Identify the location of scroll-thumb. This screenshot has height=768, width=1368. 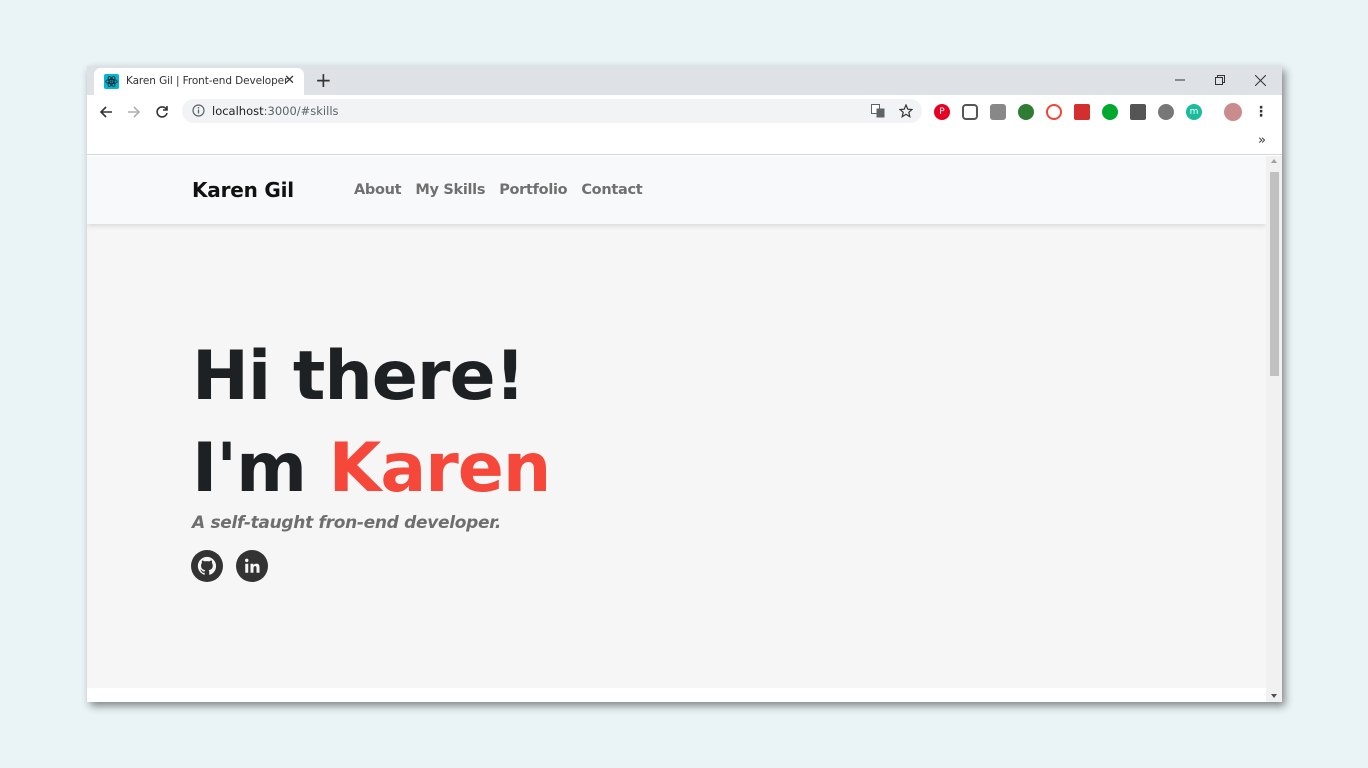
(1274, 274).